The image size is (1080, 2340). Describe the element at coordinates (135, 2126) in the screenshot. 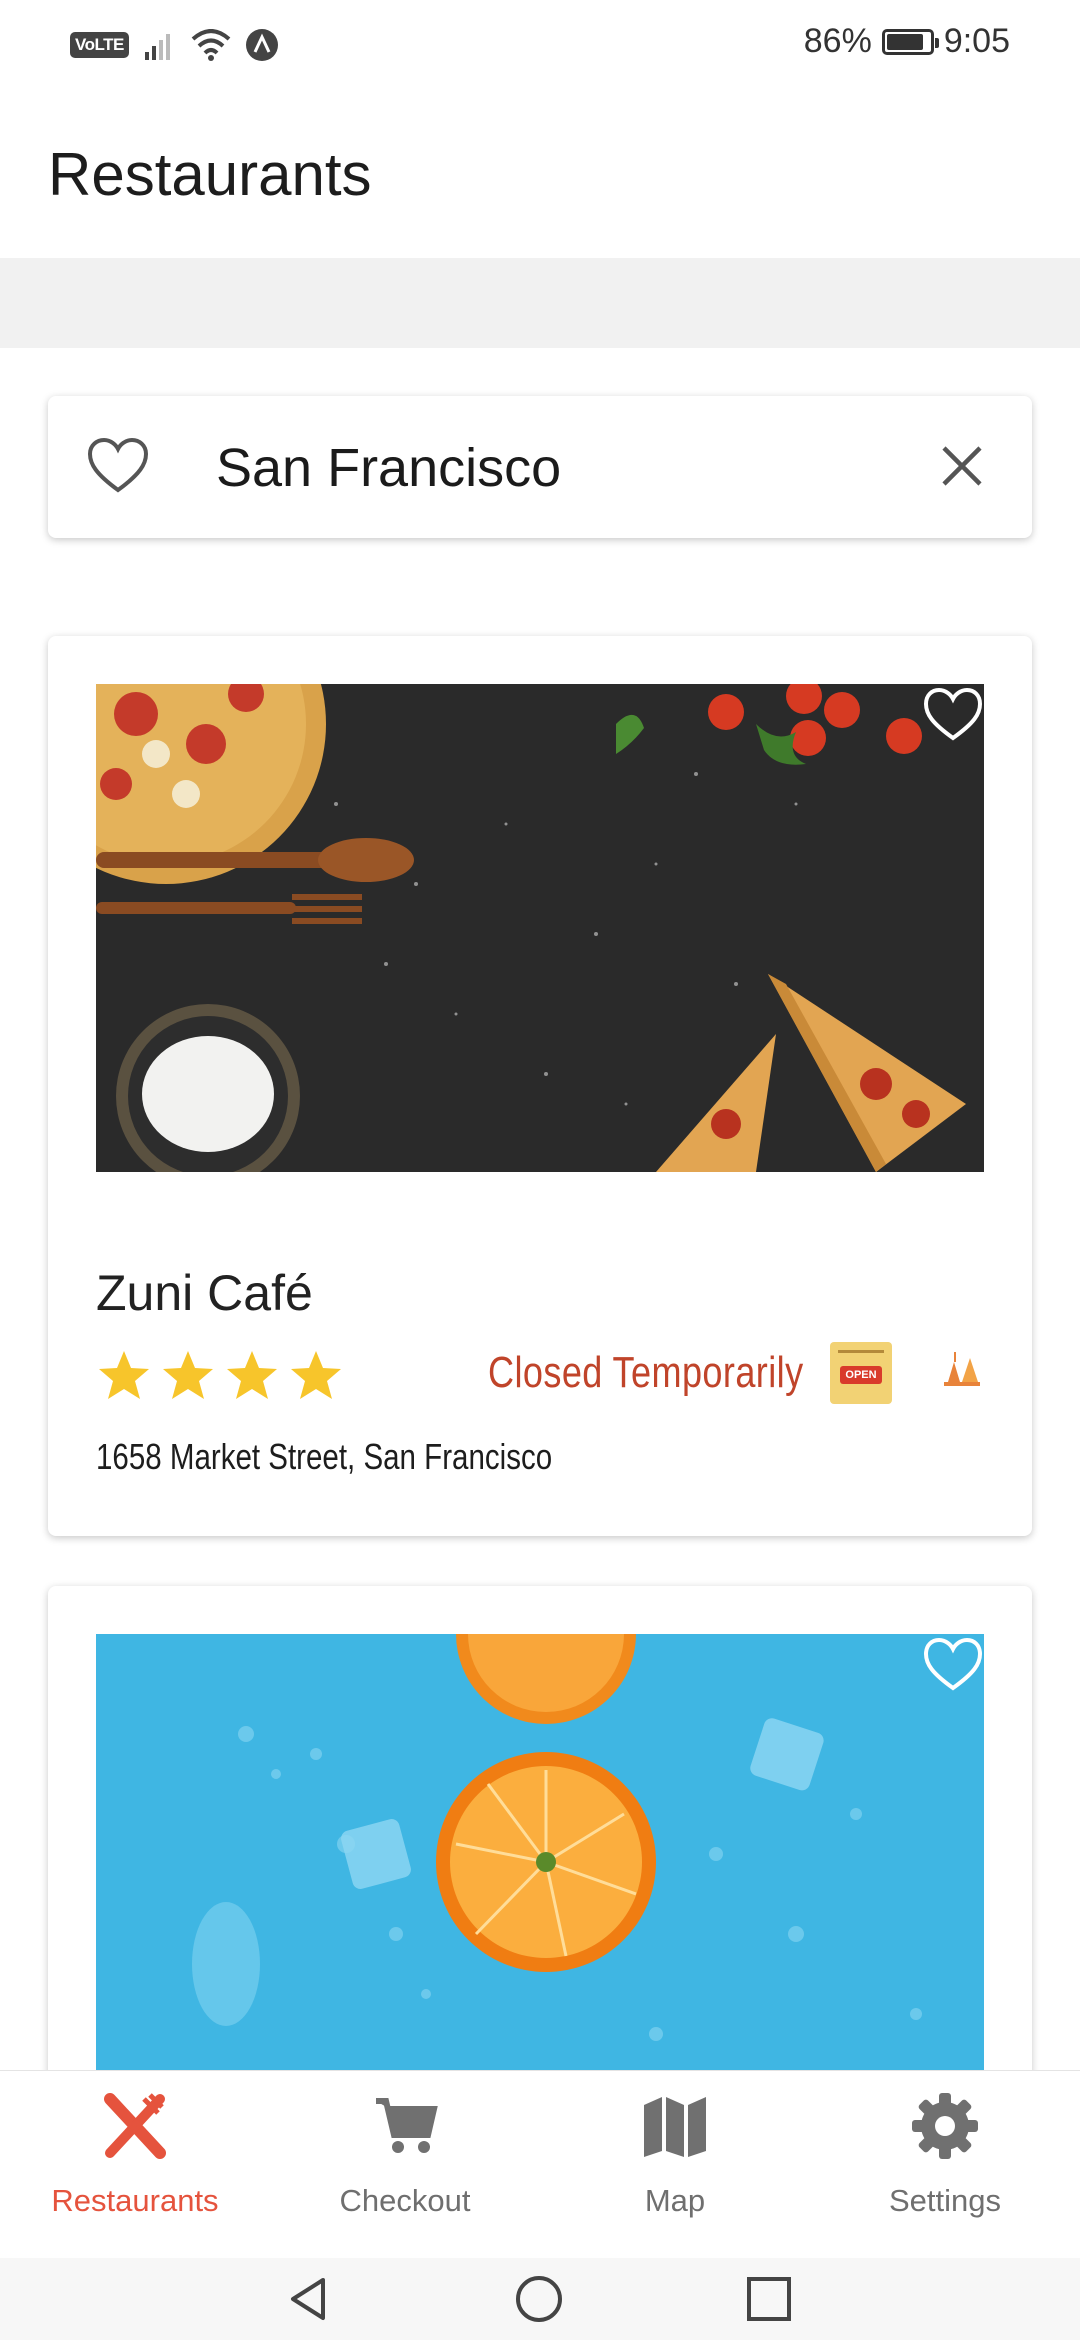

I see `fork-knife-icon` at that location.